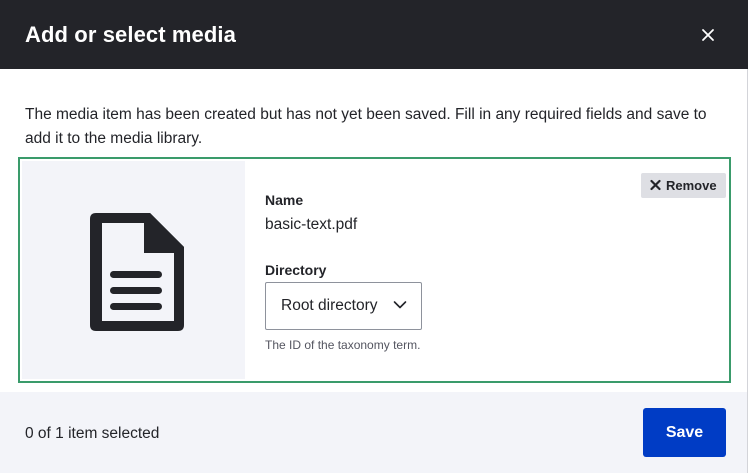  Describe the element at coordinates (137, 272) in the screenshot. I see `document-icon` at that location.